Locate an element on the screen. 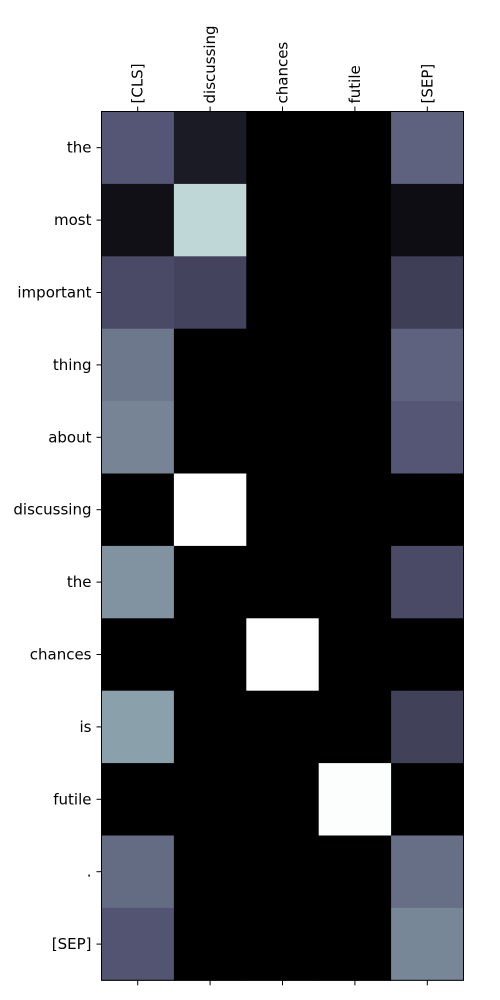 This screenshot has height=1000, width=500. y-tick-label: thing is located at coordinates (72, 365).